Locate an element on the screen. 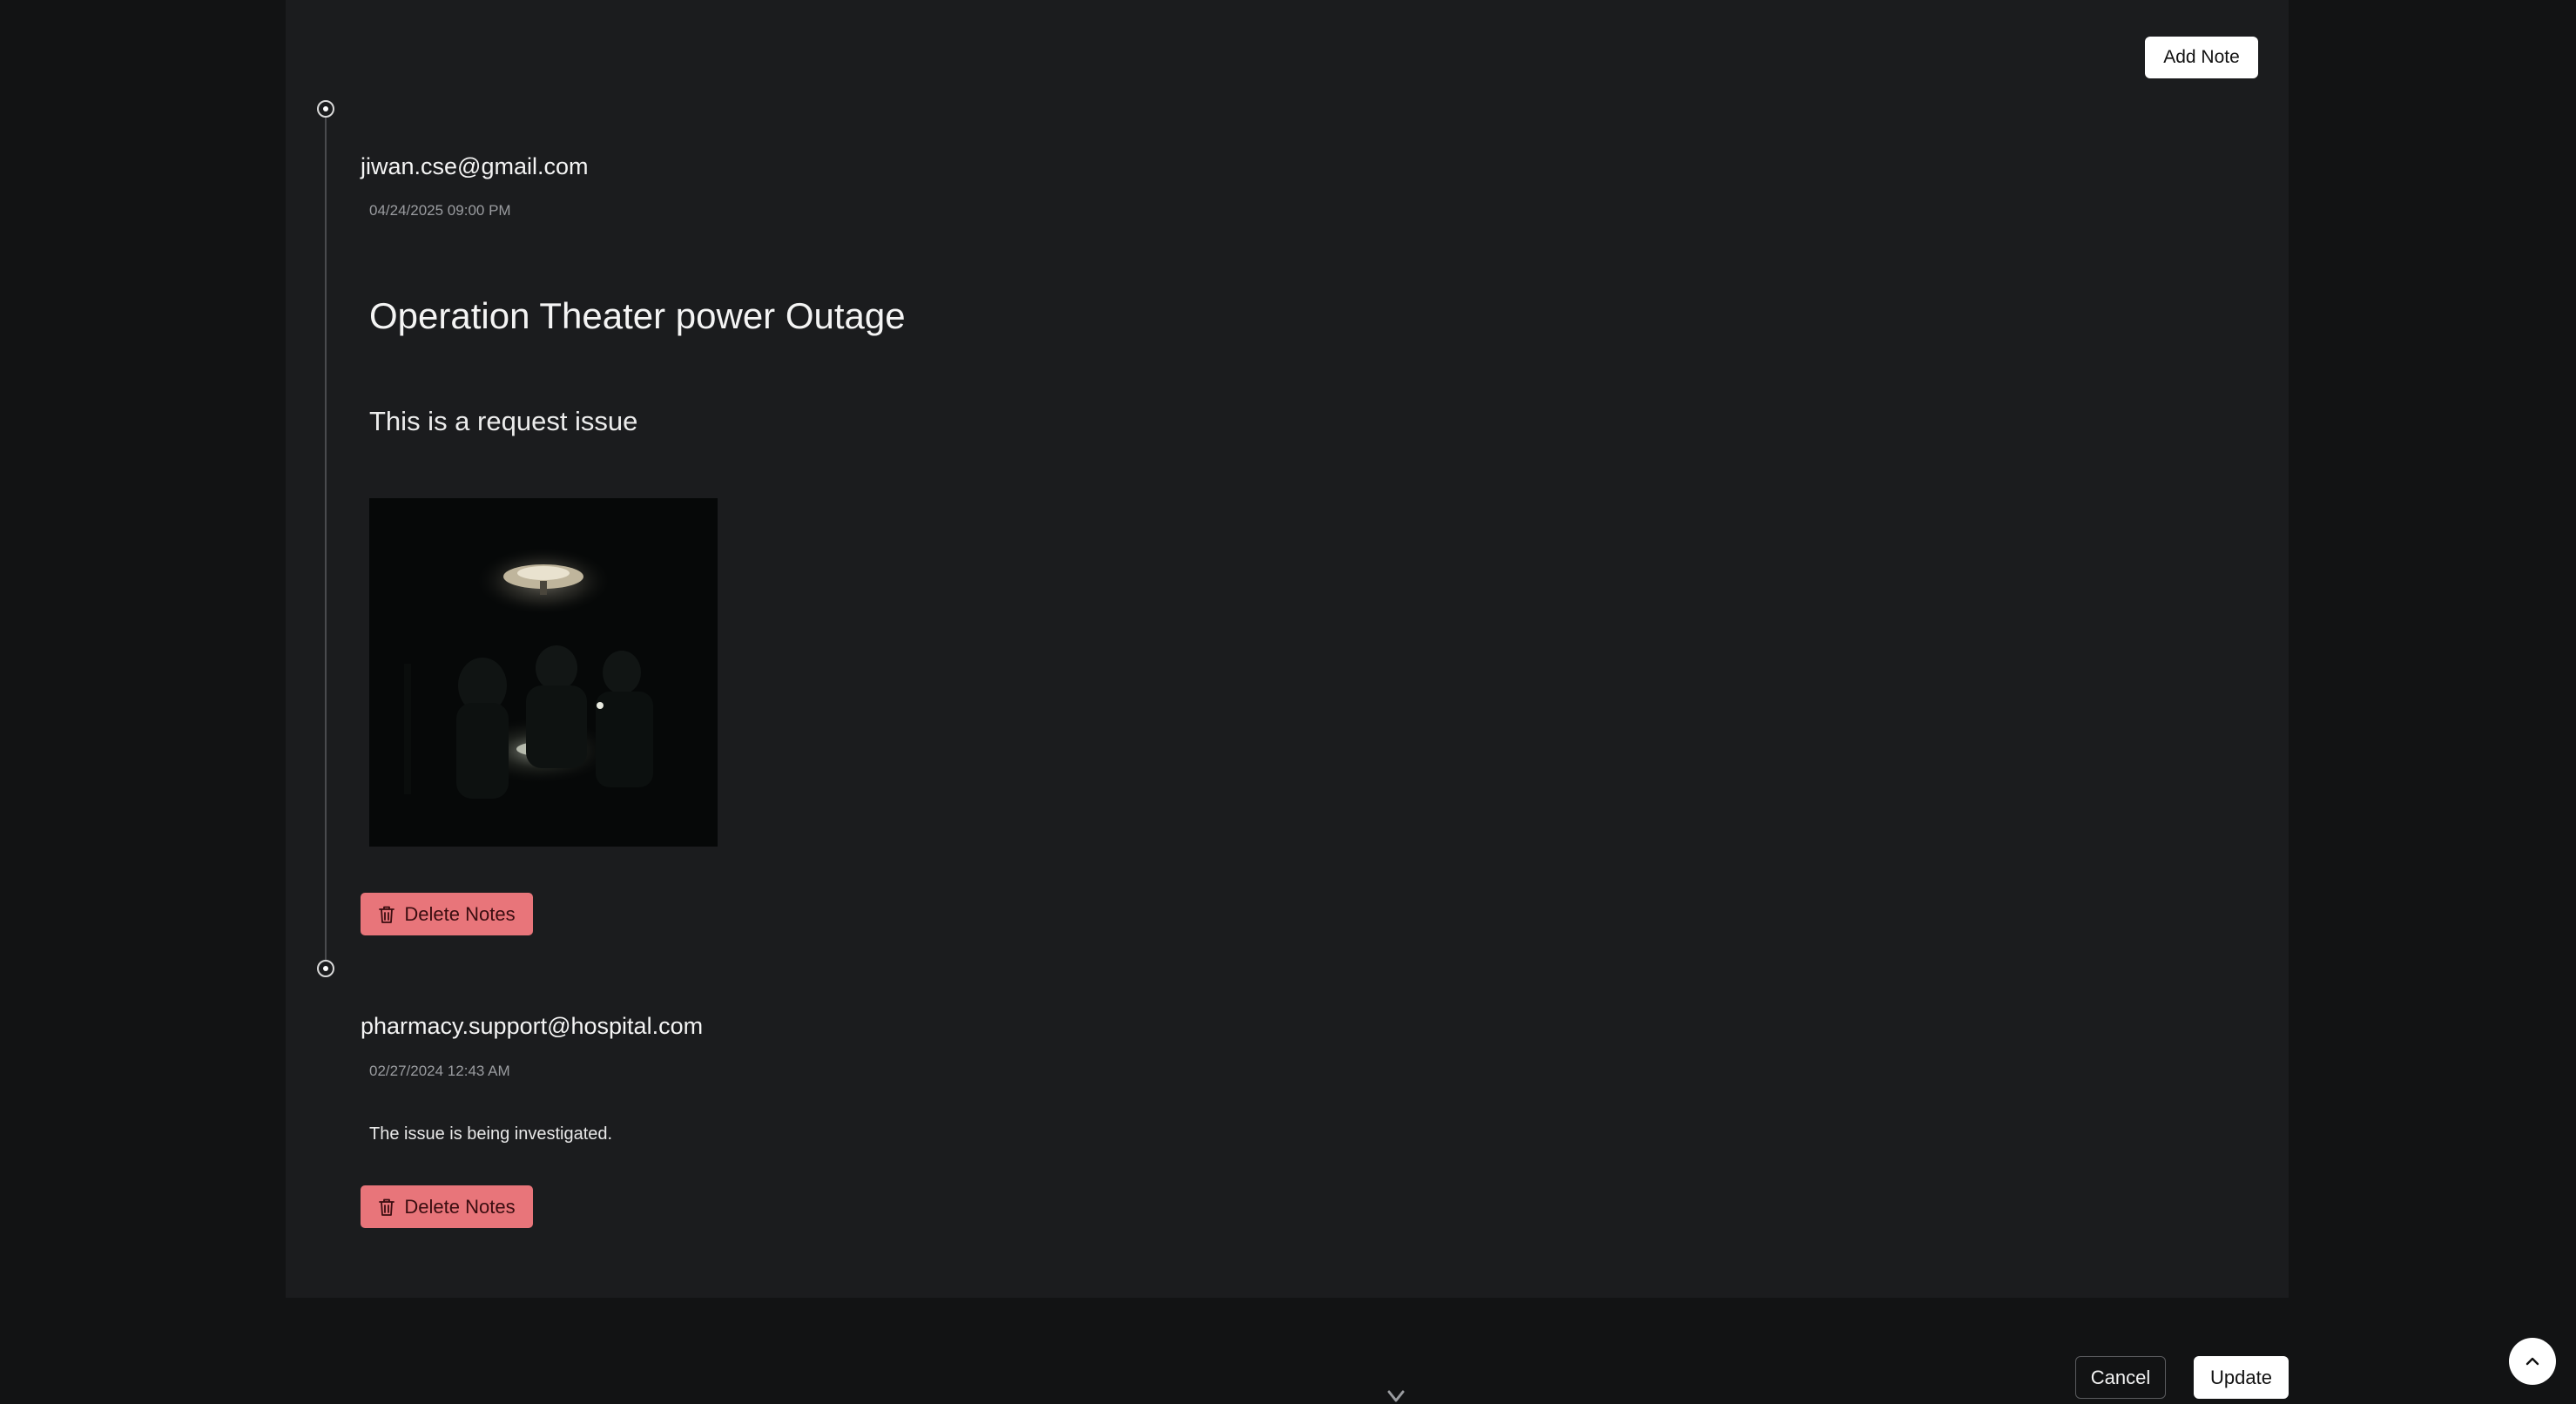 Image resolution: width=2576 pixels, height=1404 pixels. scroll-to-top-button is located at coordinates (2532, 1361).